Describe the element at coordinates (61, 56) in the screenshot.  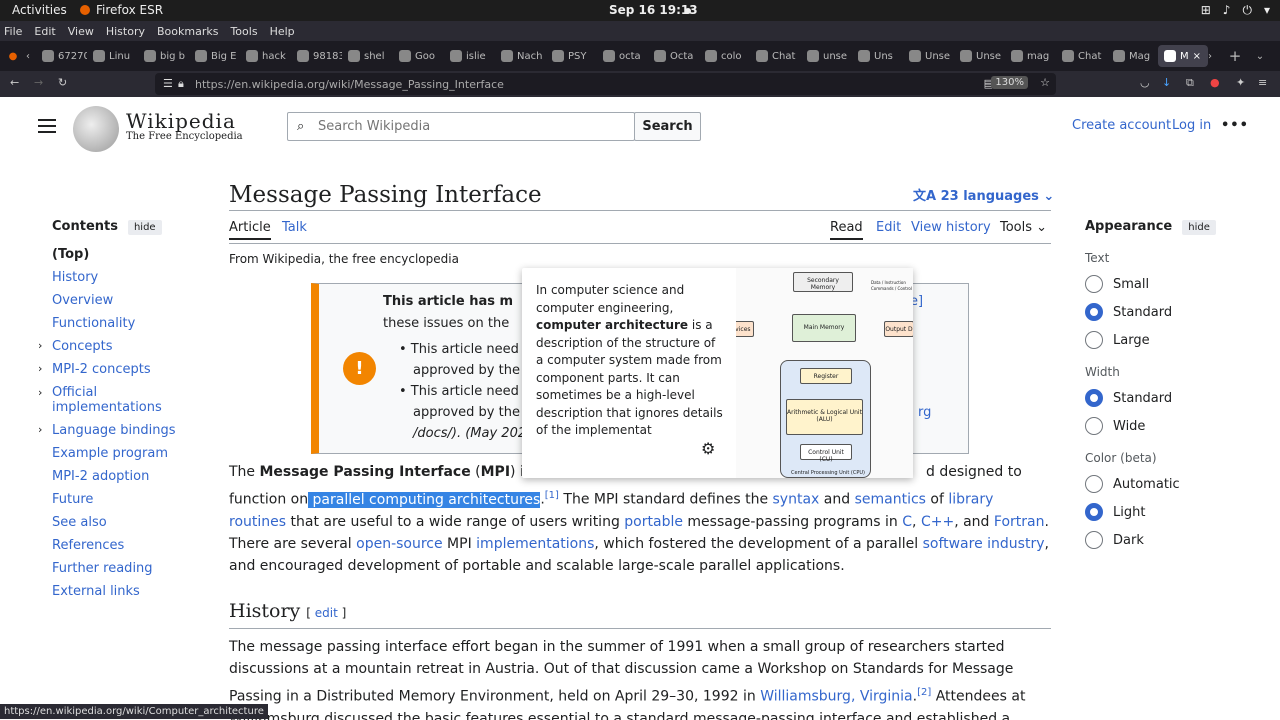
I see `browser-tab: 672706` at that location.